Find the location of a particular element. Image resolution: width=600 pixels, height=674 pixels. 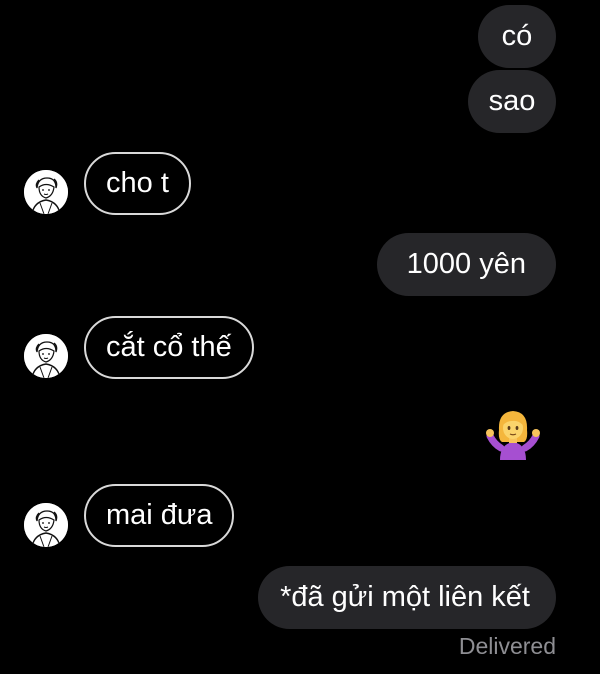

message-text: có is located at coordinates (517, 36).